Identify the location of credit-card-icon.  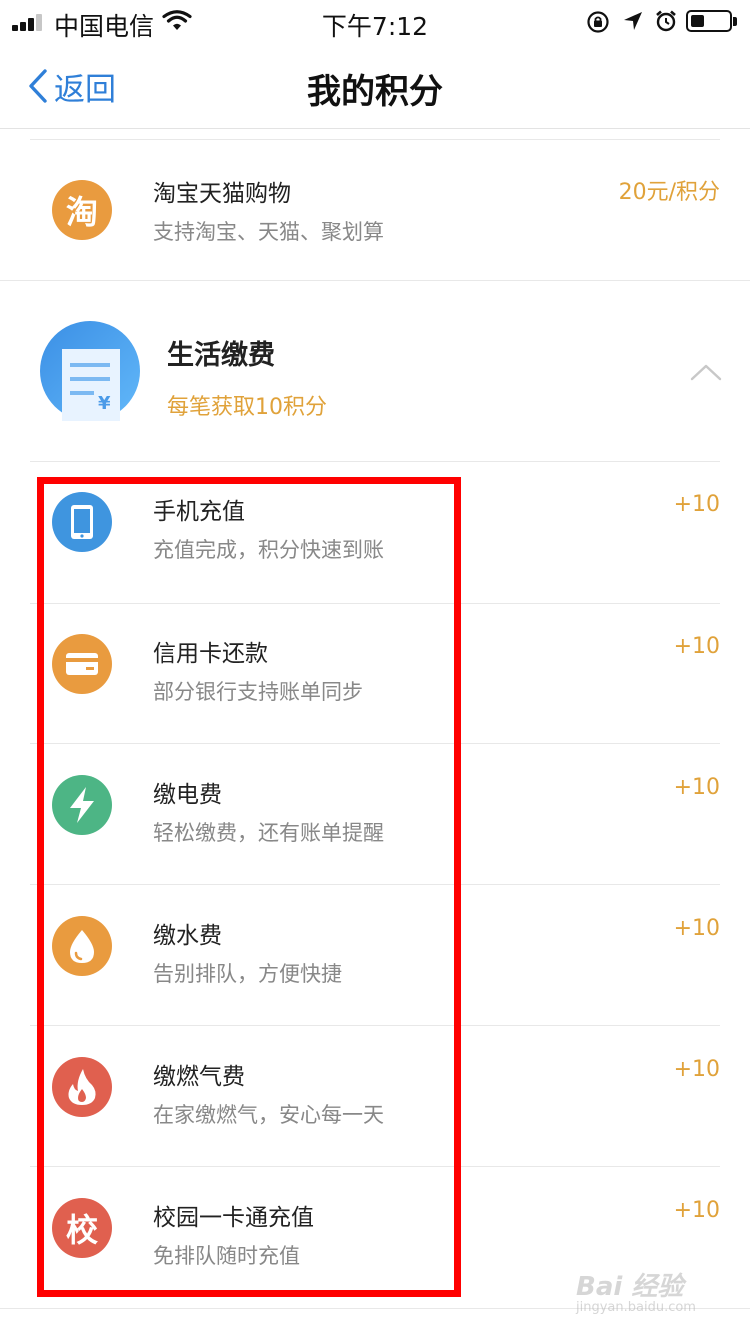
(82, 664).